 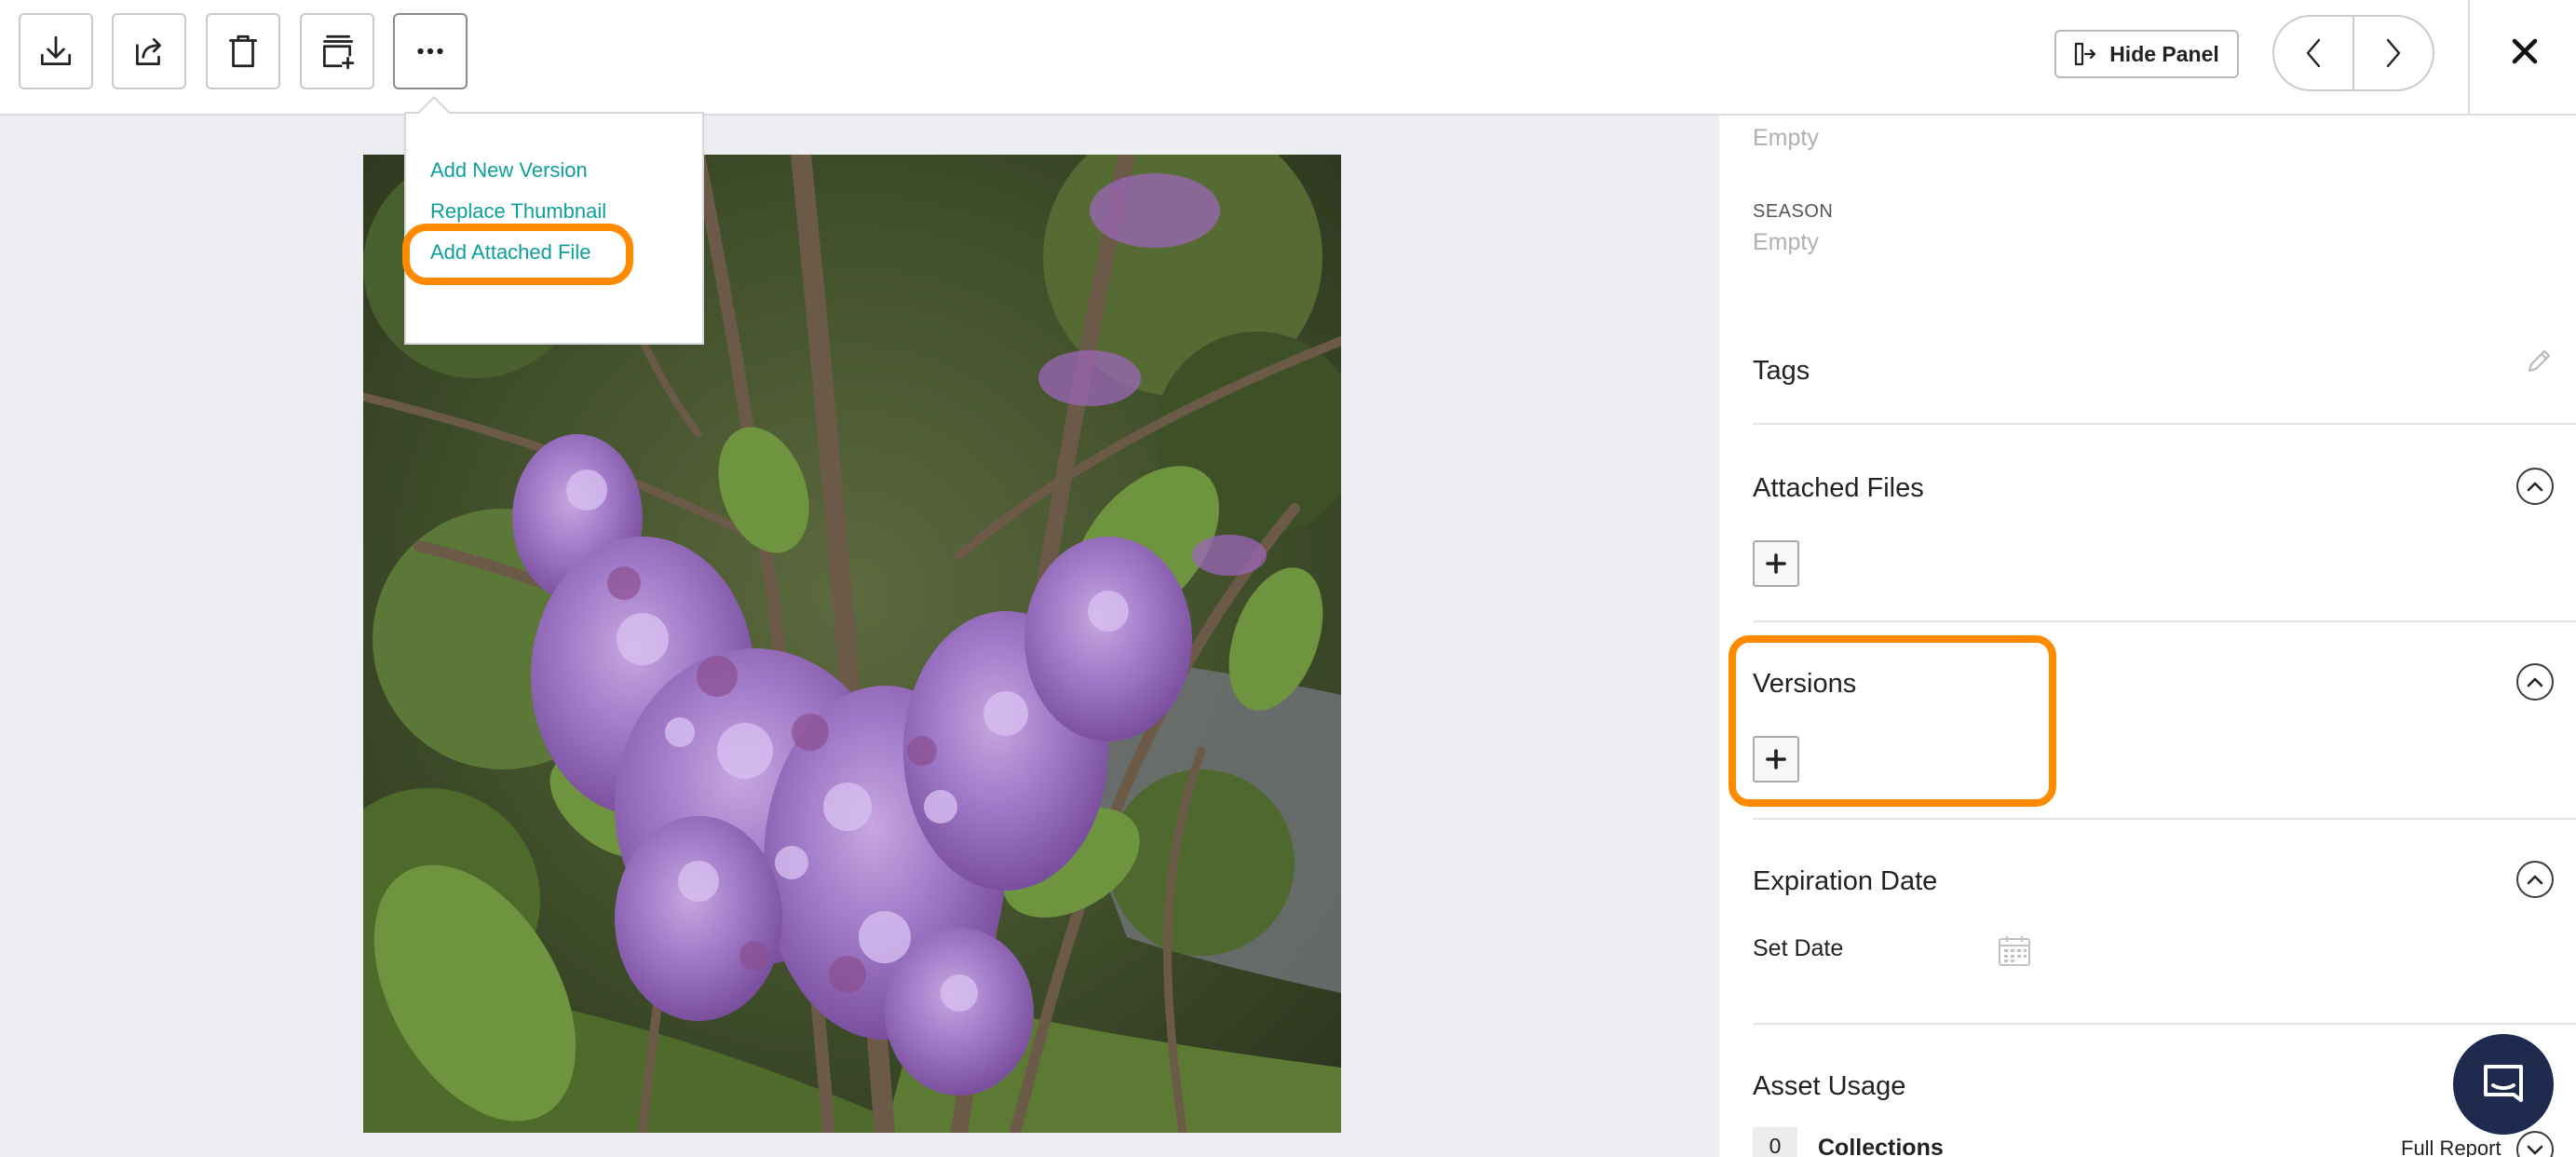 I want to click on attached-files-collapse-button, so click(x=2535, y=486).